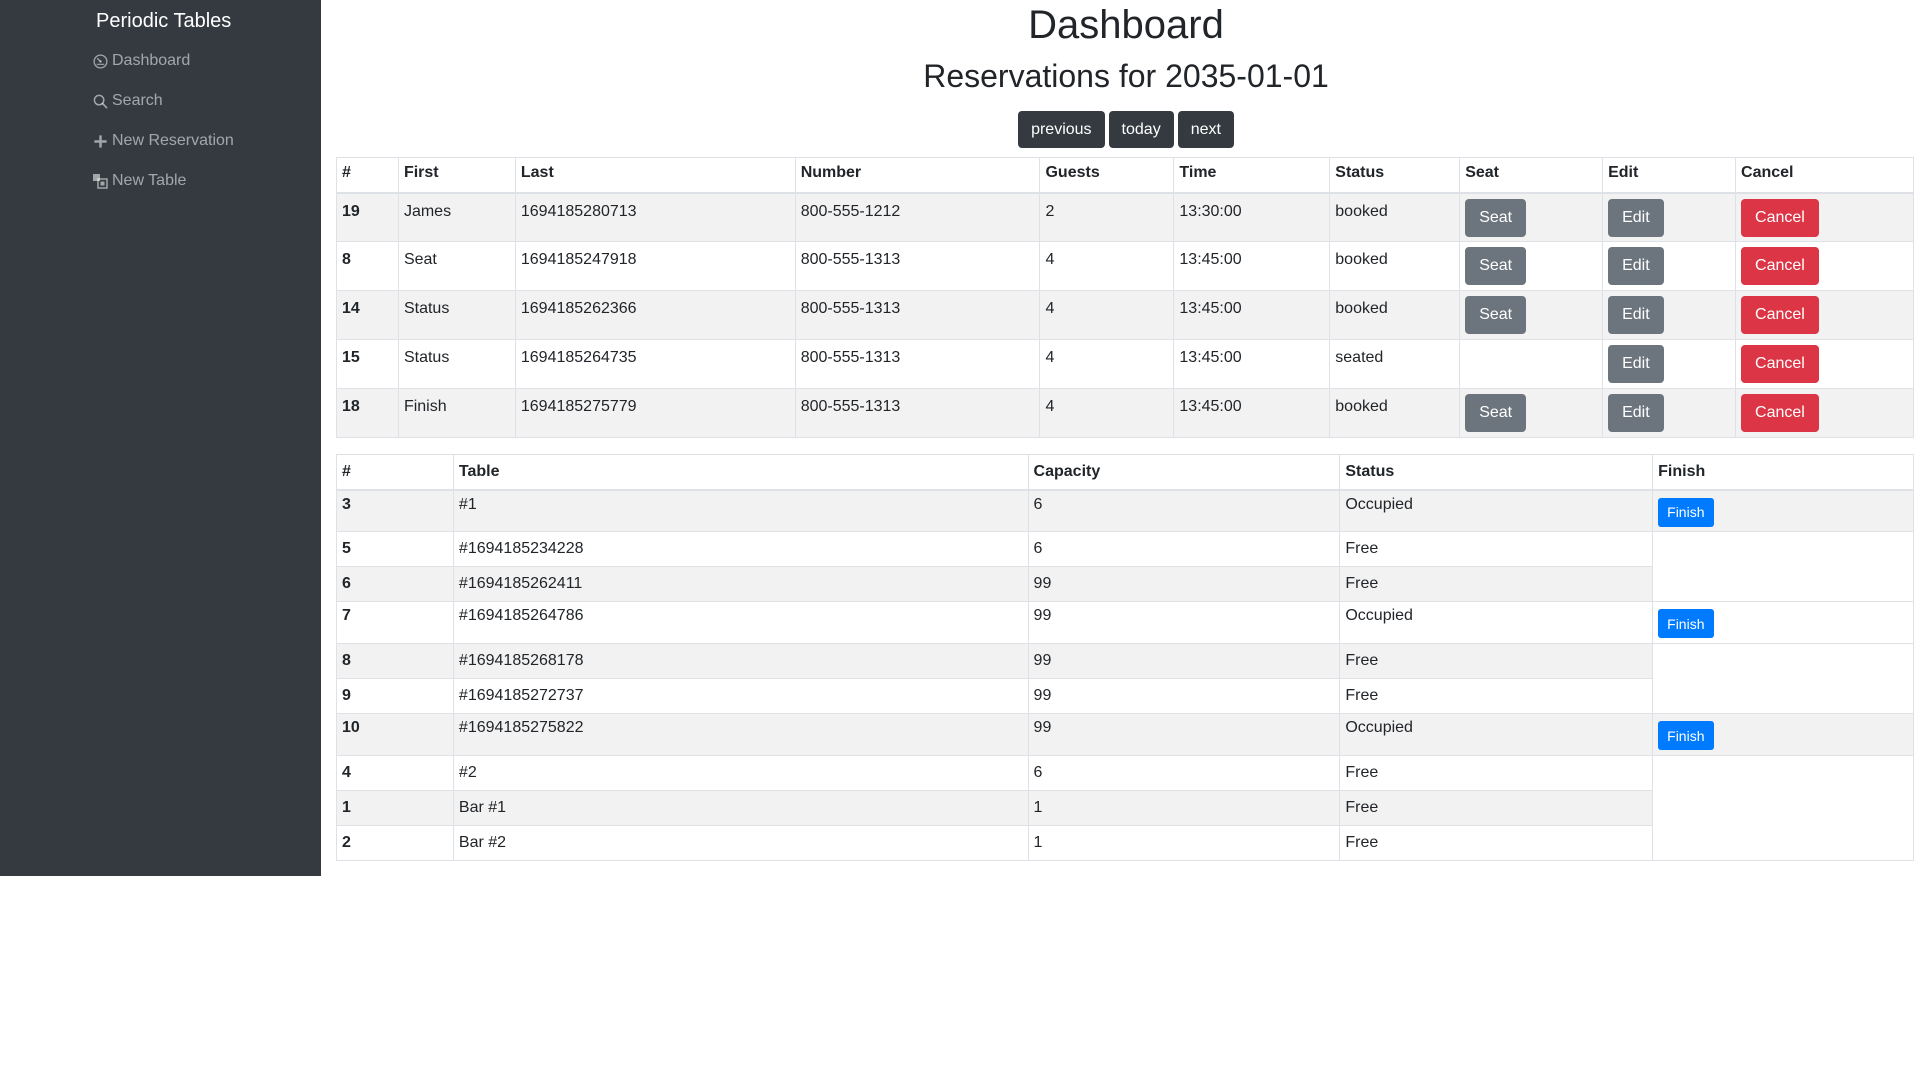 The image size is (1920, 1080). Describe the element at coordinates (1824, 175) in the screenshot. I see `column-header: Cancel` at that location.